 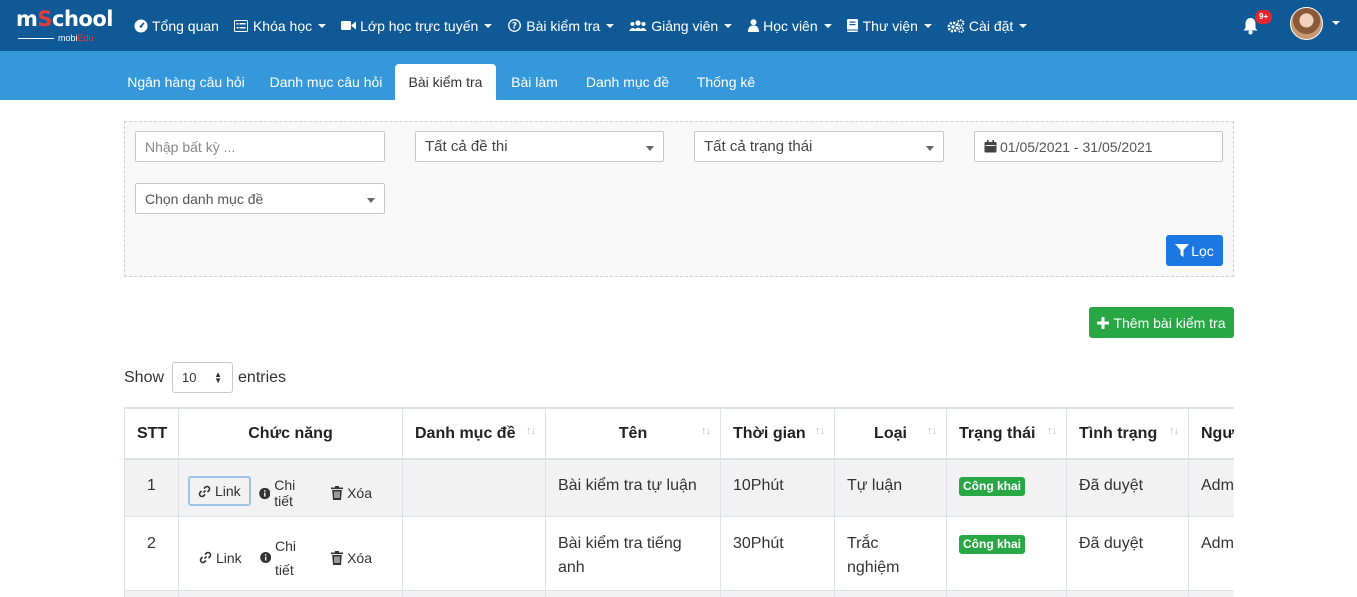 What do you see at coordinates (563, 25) in the screenshot?
I see `nav-label: Bài kiểm tra` at bounding box center [563, 25].